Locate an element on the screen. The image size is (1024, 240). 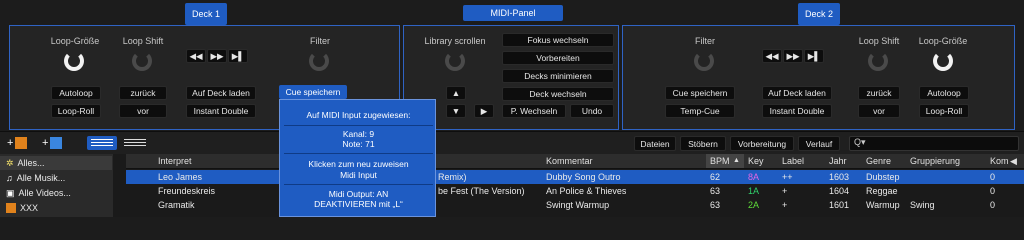
tab-deck2: Deck 2 is located at coordinates (819, 14).